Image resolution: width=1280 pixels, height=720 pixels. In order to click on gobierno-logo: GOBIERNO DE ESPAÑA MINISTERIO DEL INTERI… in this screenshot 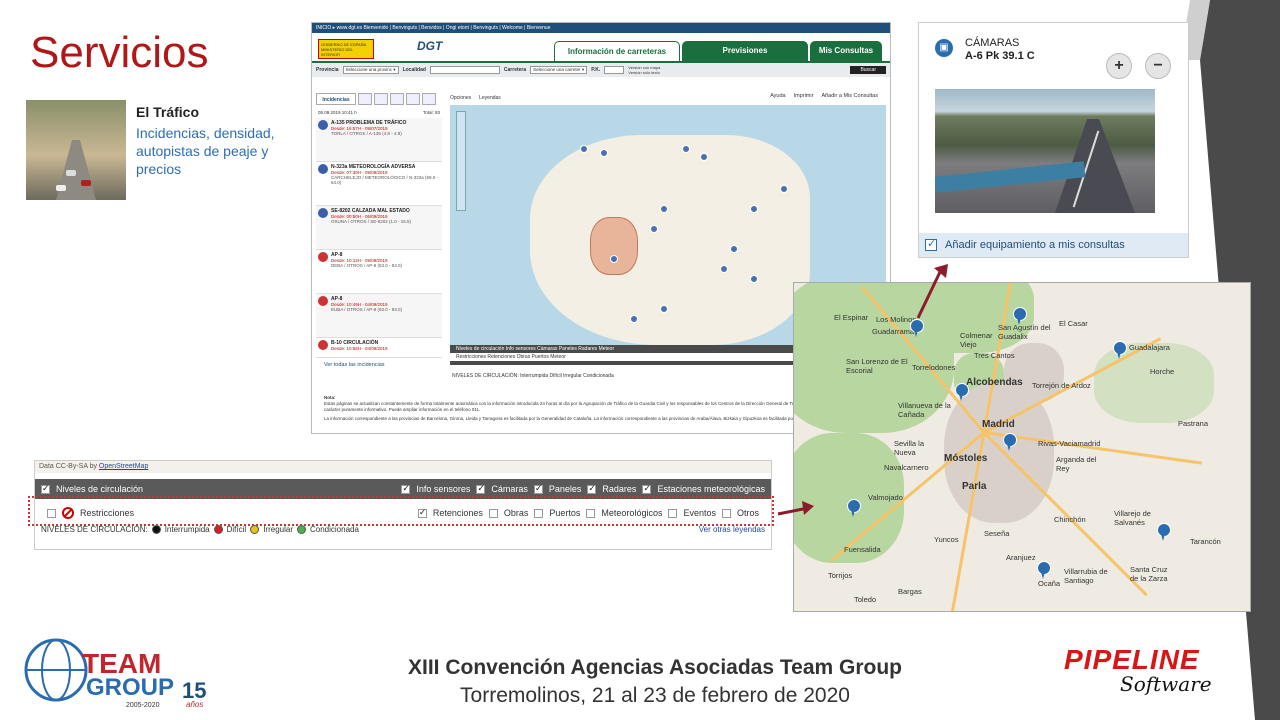, I will do `click(346, 49)`.